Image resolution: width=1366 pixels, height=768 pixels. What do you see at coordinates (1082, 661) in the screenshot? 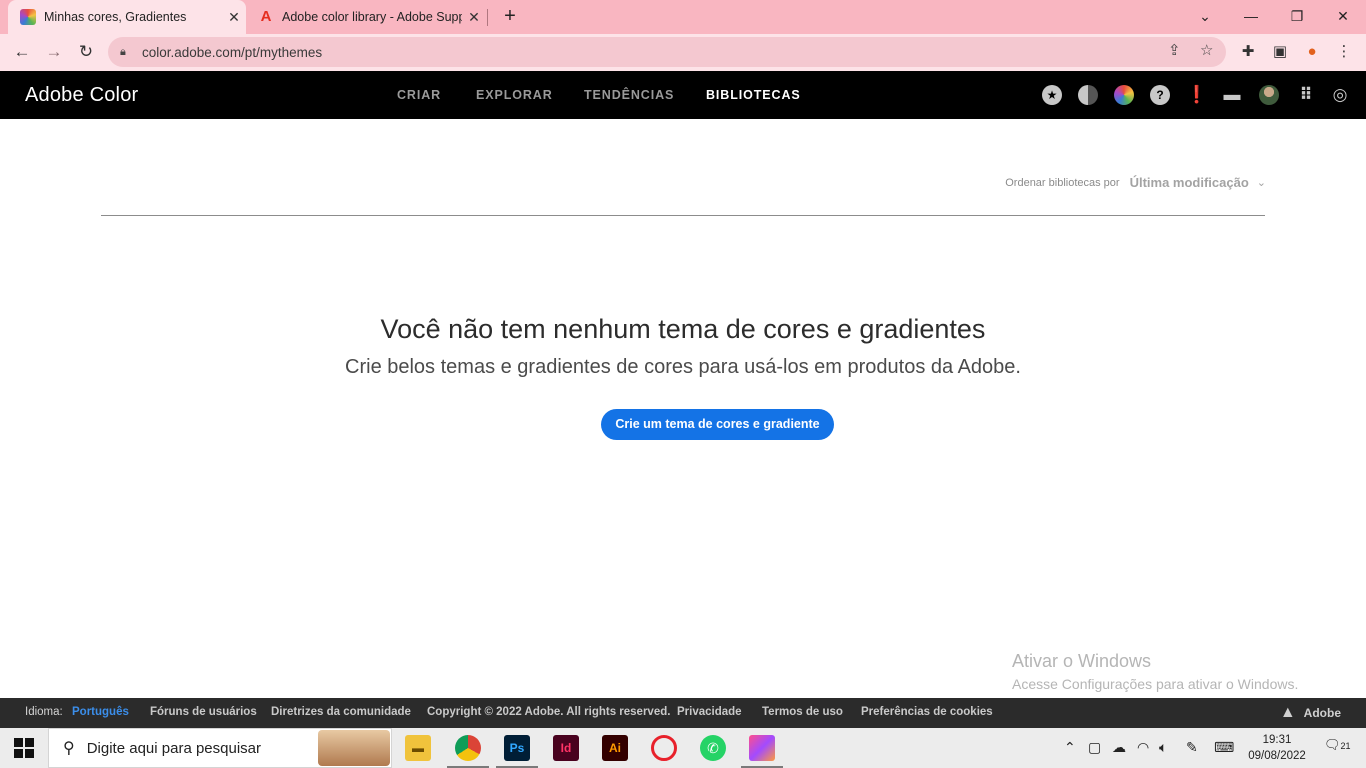
I see `activation-watermark-title: Ativar o Windows` at bounding box center [1082, 661].